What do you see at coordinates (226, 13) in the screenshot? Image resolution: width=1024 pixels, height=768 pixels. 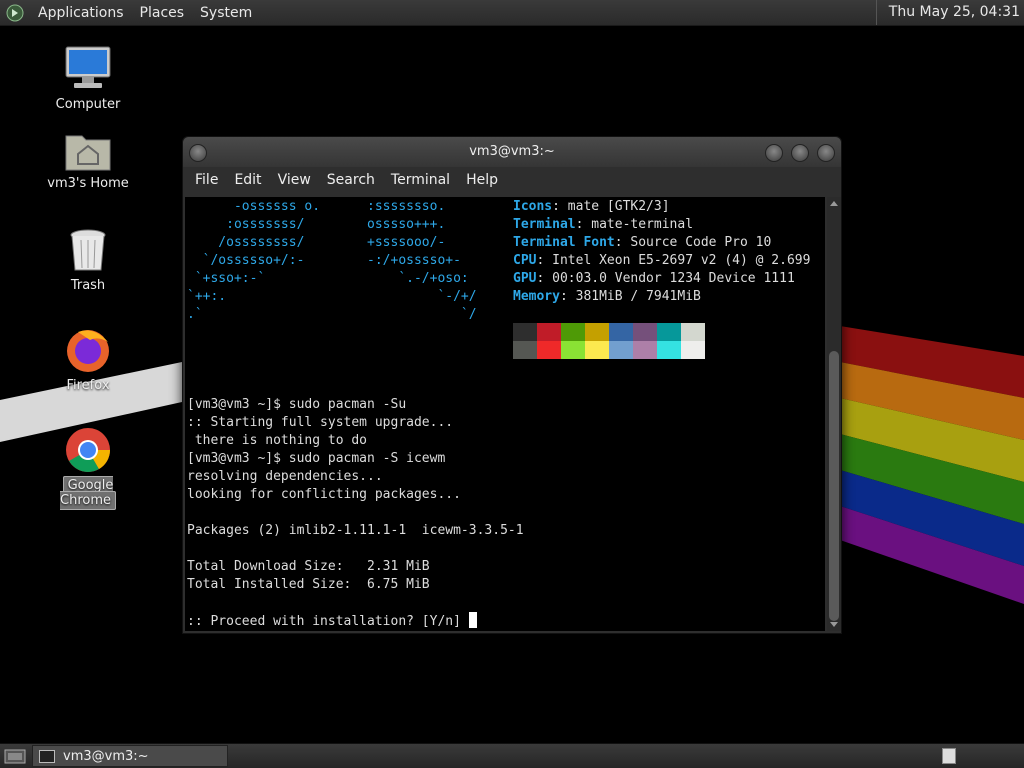 I see `system-menu: System` at bounding box center [226, 13].